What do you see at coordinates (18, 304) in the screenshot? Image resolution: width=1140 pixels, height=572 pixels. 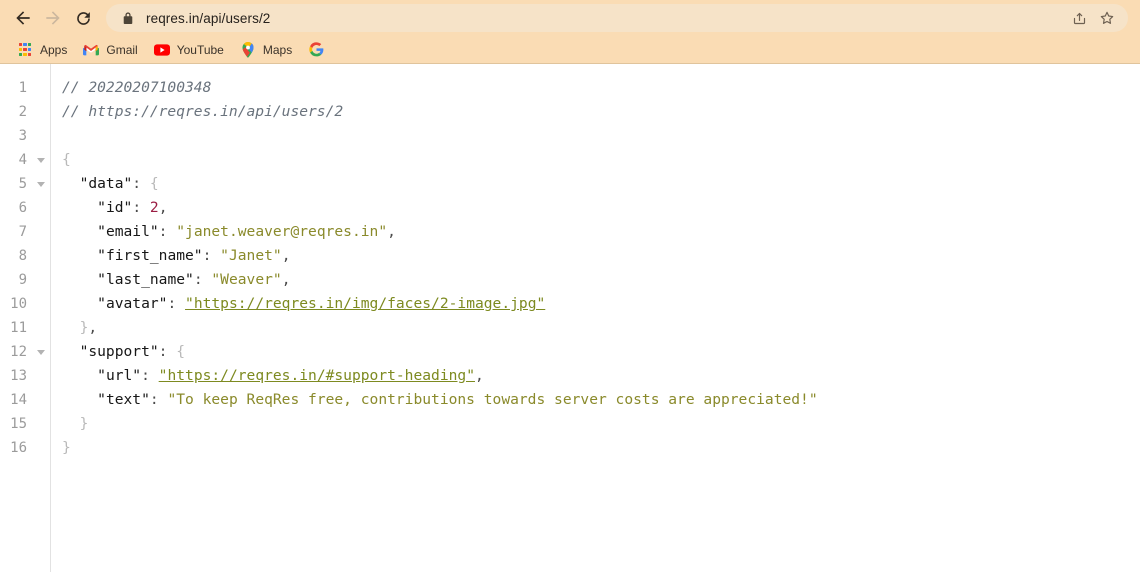 I see `line-number: 10` at bounding box center [18, 304].